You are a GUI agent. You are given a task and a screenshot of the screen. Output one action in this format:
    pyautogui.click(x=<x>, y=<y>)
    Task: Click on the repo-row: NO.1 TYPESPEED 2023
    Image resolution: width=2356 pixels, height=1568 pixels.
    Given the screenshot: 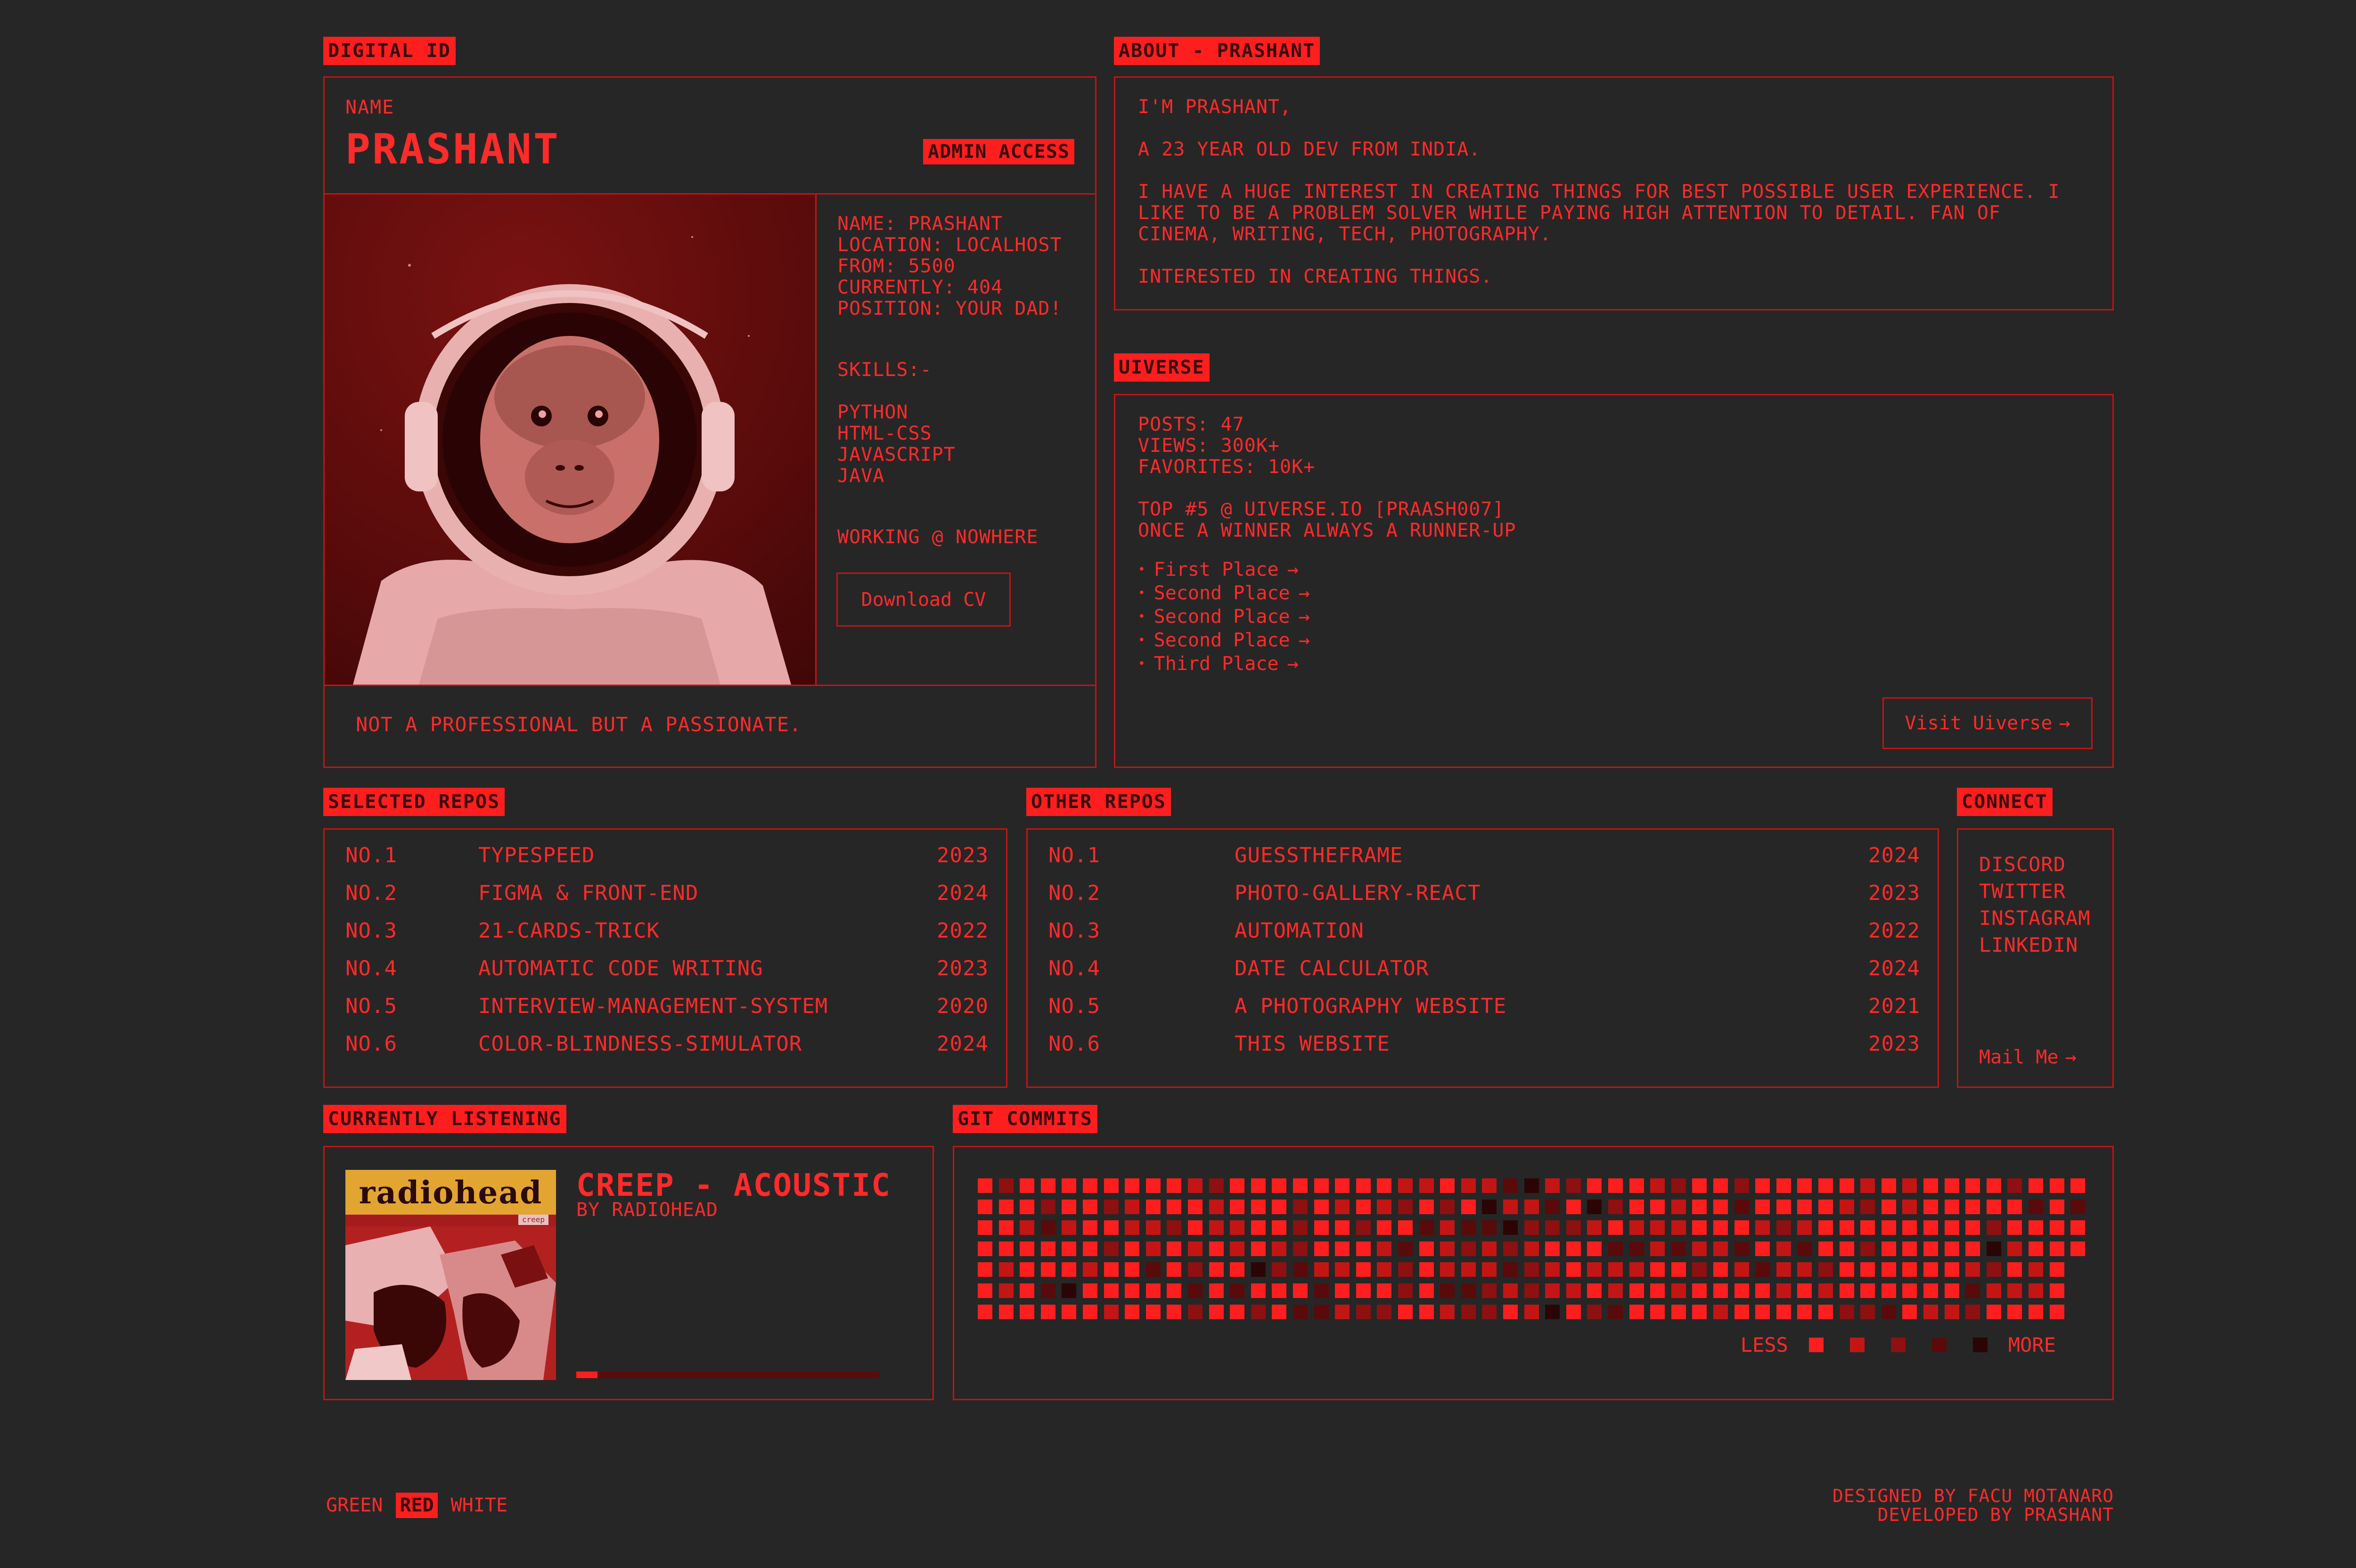 What is the action you would take?
    pyautogui.click(x=667, y=855)
    